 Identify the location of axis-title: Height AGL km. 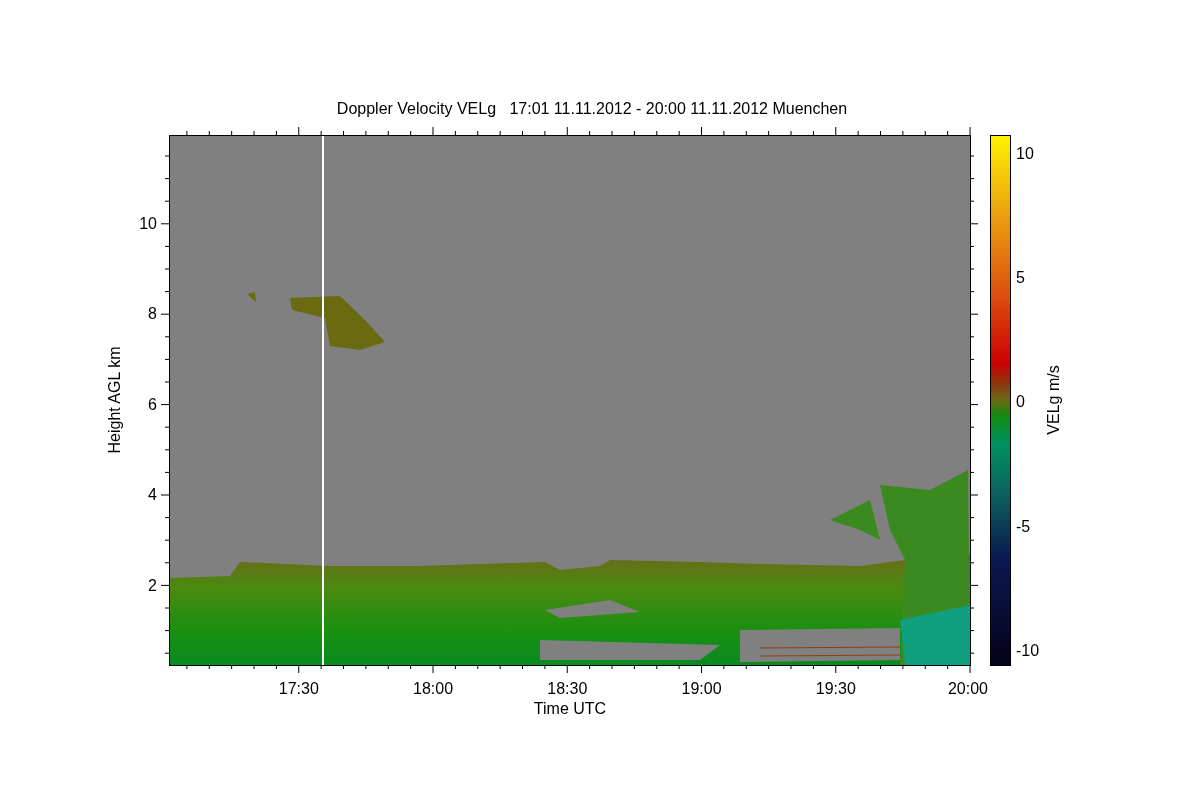
(114, 400).